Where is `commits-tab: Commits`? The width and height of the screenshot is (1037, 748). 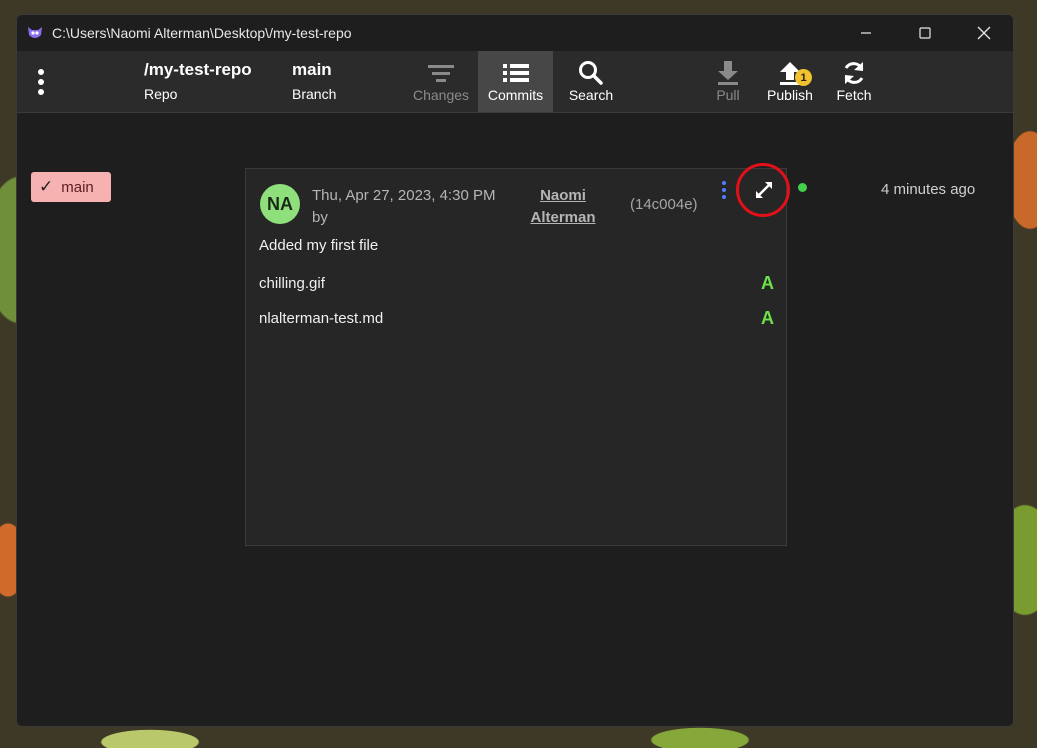 commits-tab: Commits is located at coordinates (515, 81).